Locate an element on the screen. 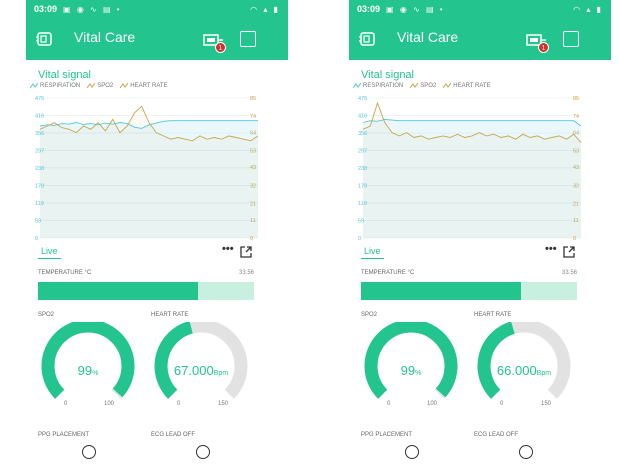 The image size is (620, 465). left-tick-label: 416 is located at coordinates (362, 116).